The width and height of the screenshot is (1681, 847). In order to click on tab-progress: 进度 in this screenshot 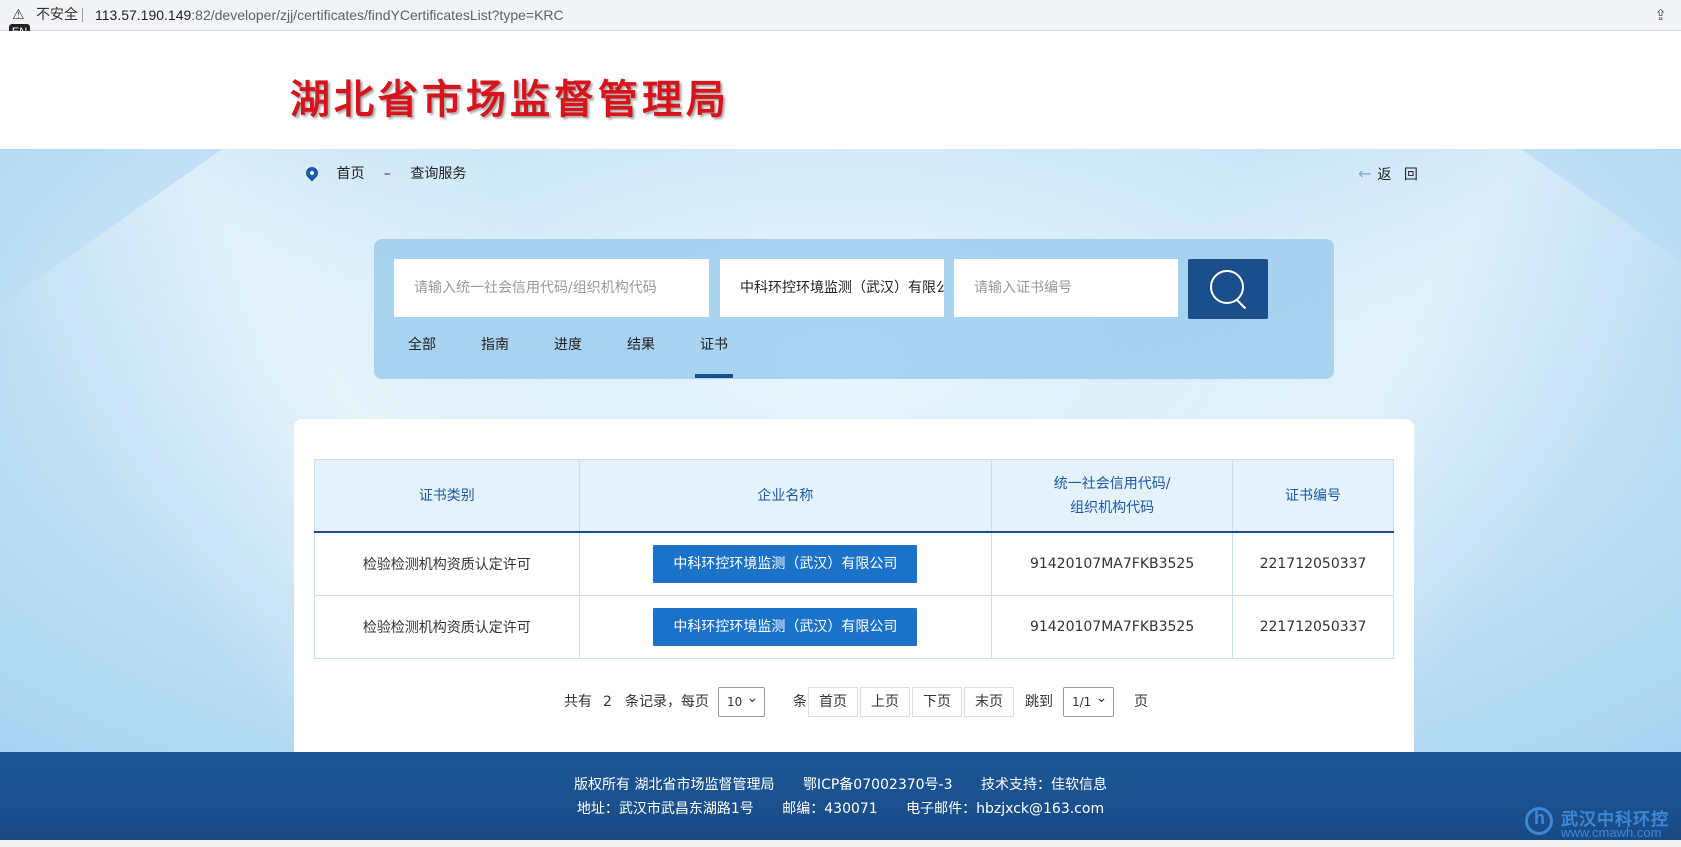, I will do `click(568, 345)`.